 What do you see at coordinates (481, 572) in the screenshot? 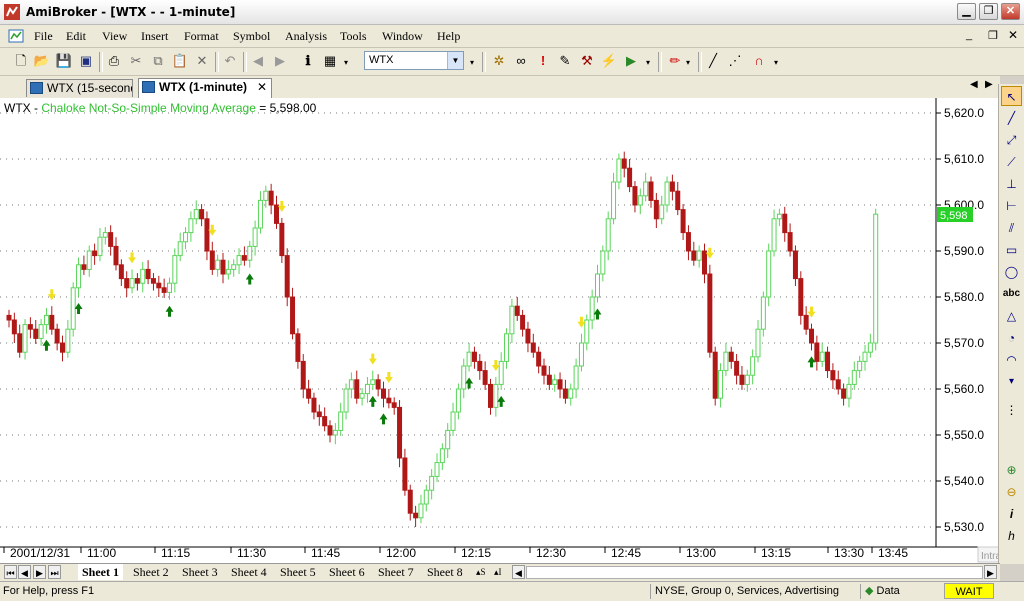
I see `sheet-tab-extra-s: ▴S` at bounding box center [481, 572].